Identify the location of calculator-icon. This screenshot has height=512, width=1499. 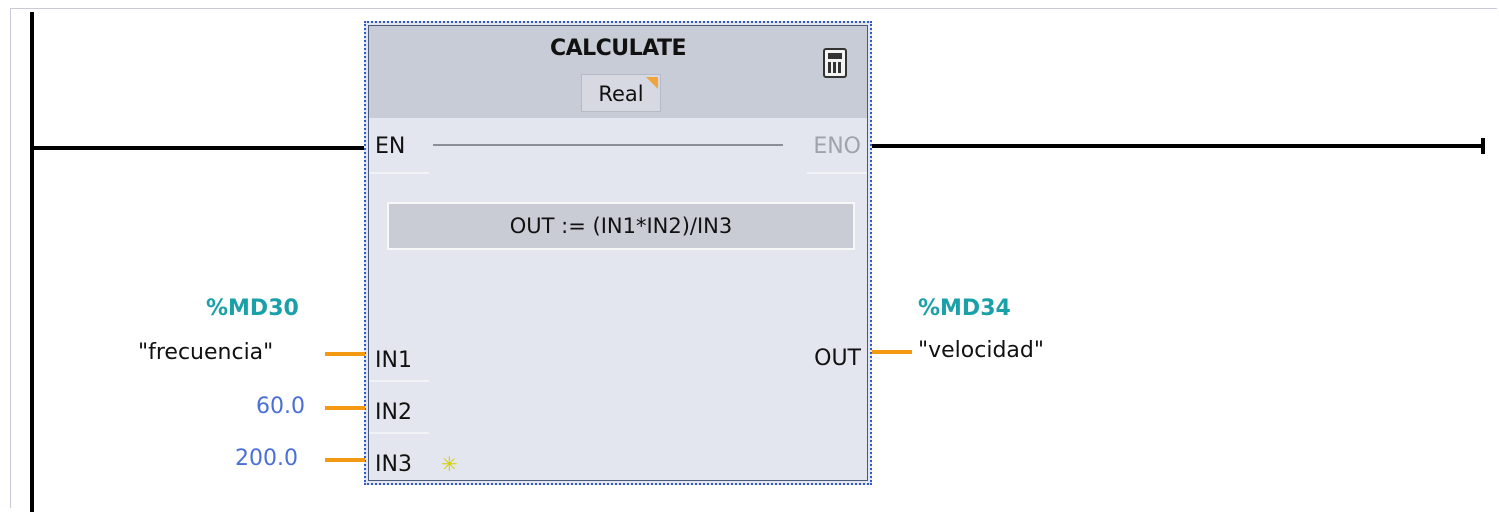
(835, 63).